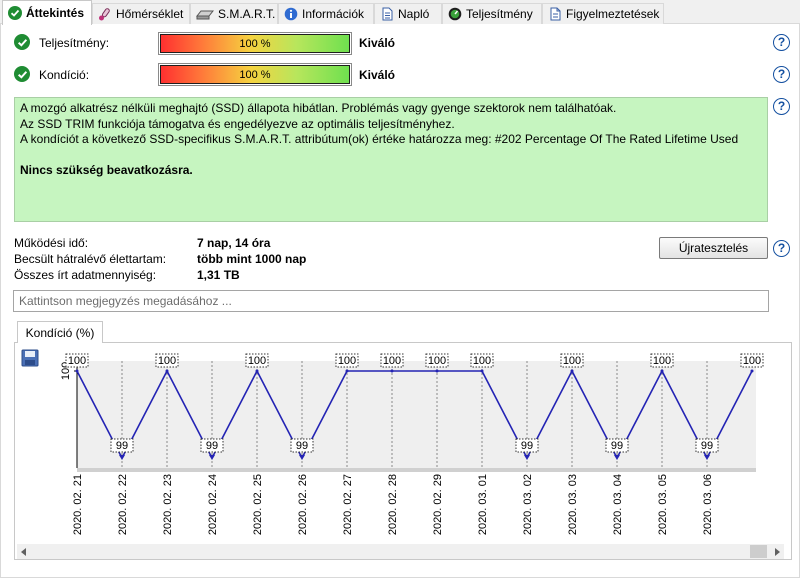 This screenshot has height=578, width=800. I want to click on scroll-thumb, so click(758, 551).